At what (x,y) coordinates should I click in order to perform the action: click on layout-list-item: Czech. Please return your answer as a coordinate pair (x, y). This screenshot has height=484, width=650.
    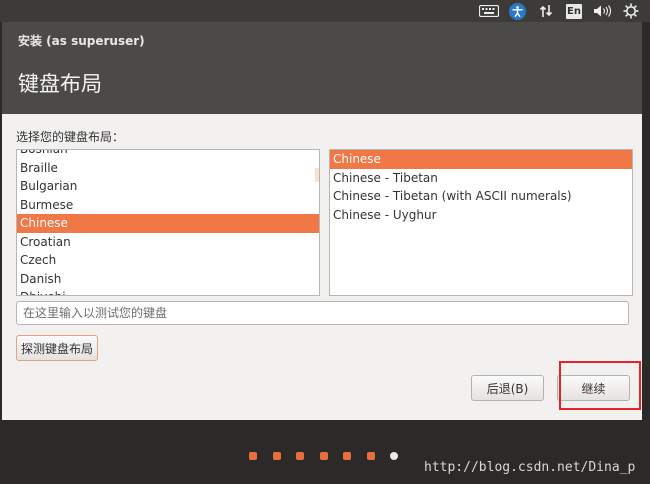
    Looking at the image, I should click on (168, 260).